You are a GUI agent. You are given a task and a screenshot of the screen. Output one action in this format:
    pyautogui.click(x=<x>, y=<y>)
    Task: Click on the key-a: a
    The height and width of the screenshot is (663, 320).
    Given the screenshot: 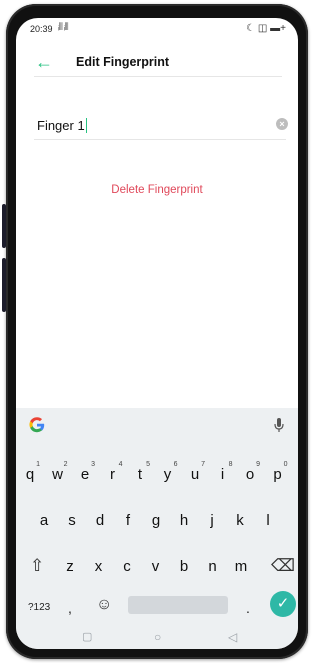 What is the action you would take?
    pyautogui.click(x=44, y=520)
    